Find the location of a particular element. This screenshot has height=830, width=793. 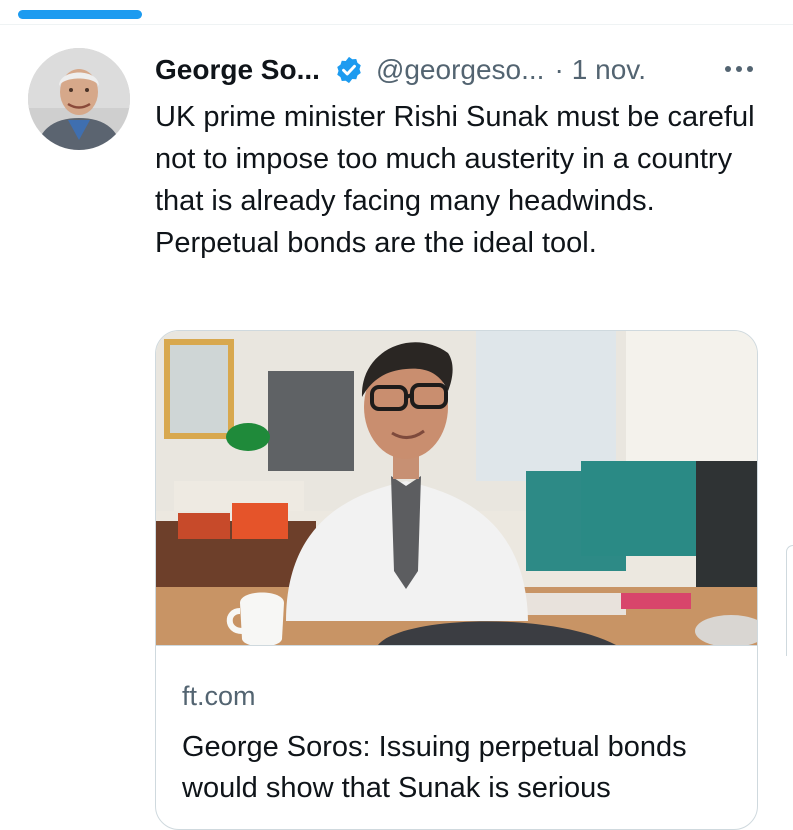

divider is located at coordinates (396, 24).